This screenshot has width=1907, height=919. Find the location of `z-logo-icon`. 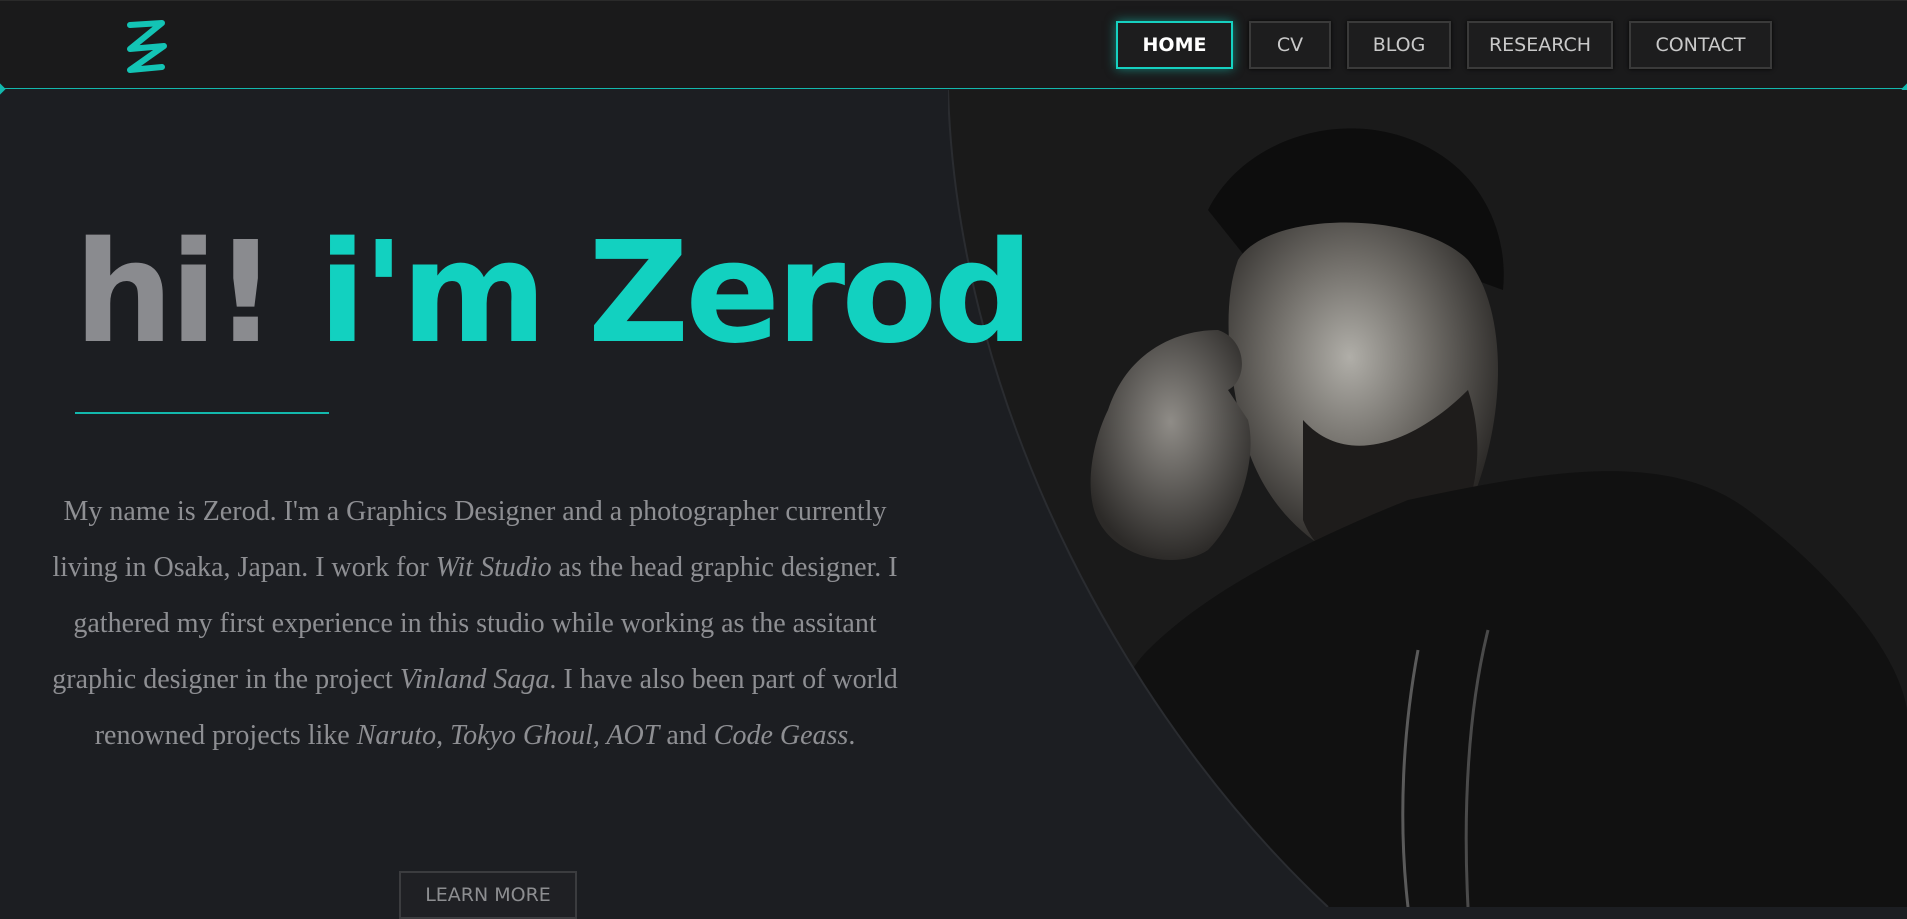

z-logo-icon is located at coordinates (147, 47).